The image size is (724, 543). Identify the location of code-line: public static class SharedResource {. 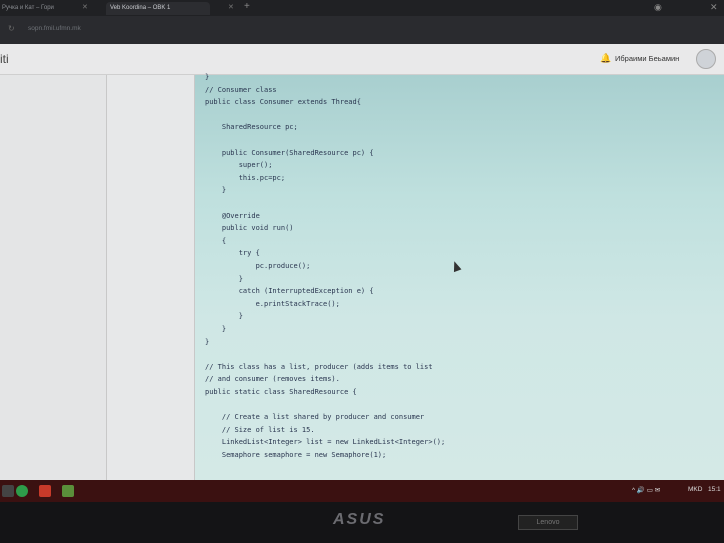
(281, 392).